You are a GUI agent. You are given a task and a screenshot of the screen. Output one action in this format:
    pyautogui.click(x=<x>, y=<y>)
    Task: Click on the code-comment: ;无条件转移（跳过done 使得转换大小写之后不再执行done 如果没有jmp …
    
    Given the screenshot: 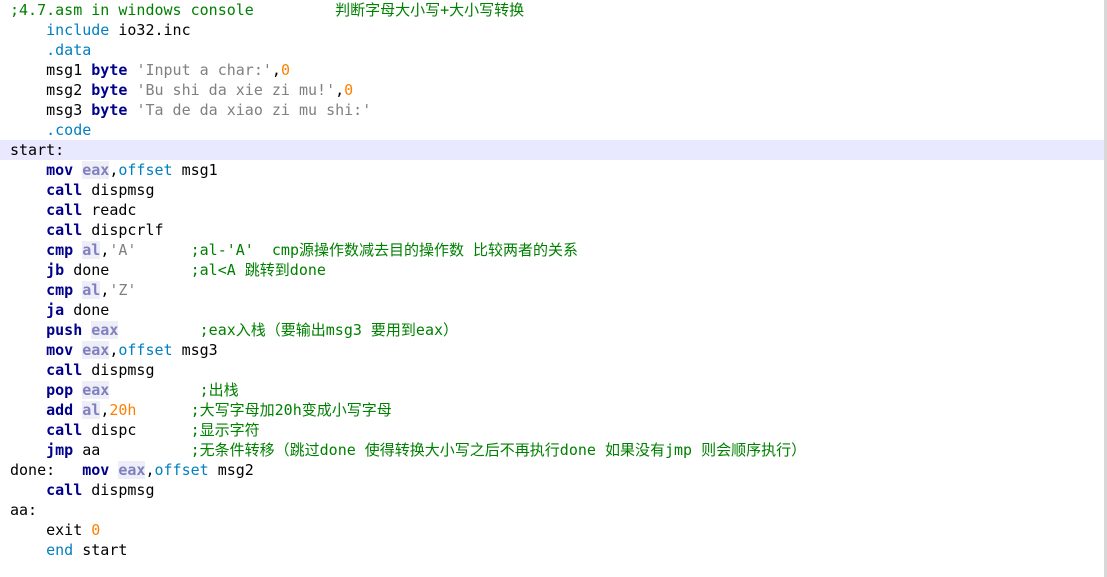 What is the action you would take?
    pyautogui.click(x=498, y=450)
    